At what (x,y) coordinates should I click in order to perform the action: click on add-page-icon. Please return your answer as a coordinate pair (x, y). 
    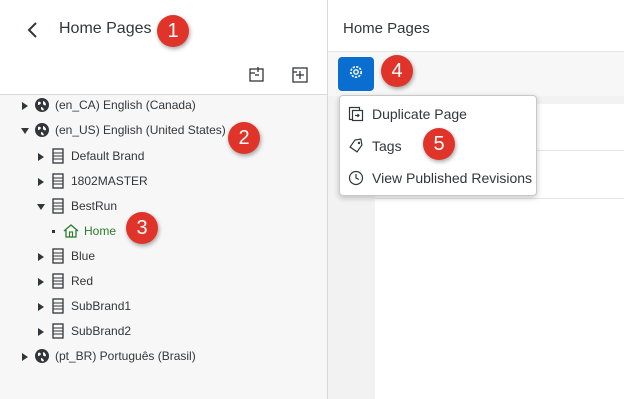
    Looking at the image, I should click on (300, 75).